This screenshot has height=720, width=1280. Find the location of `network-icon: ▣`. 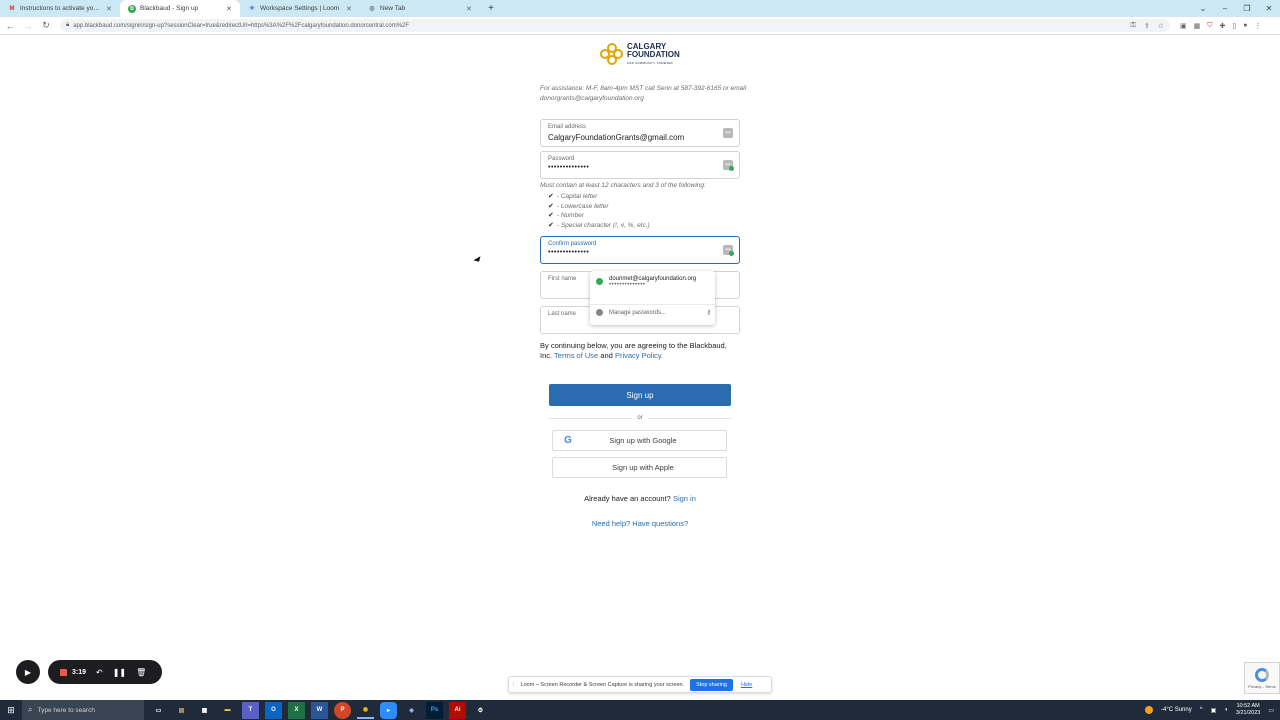

network-icon: ▣ is located at coordinates (1214, 710).